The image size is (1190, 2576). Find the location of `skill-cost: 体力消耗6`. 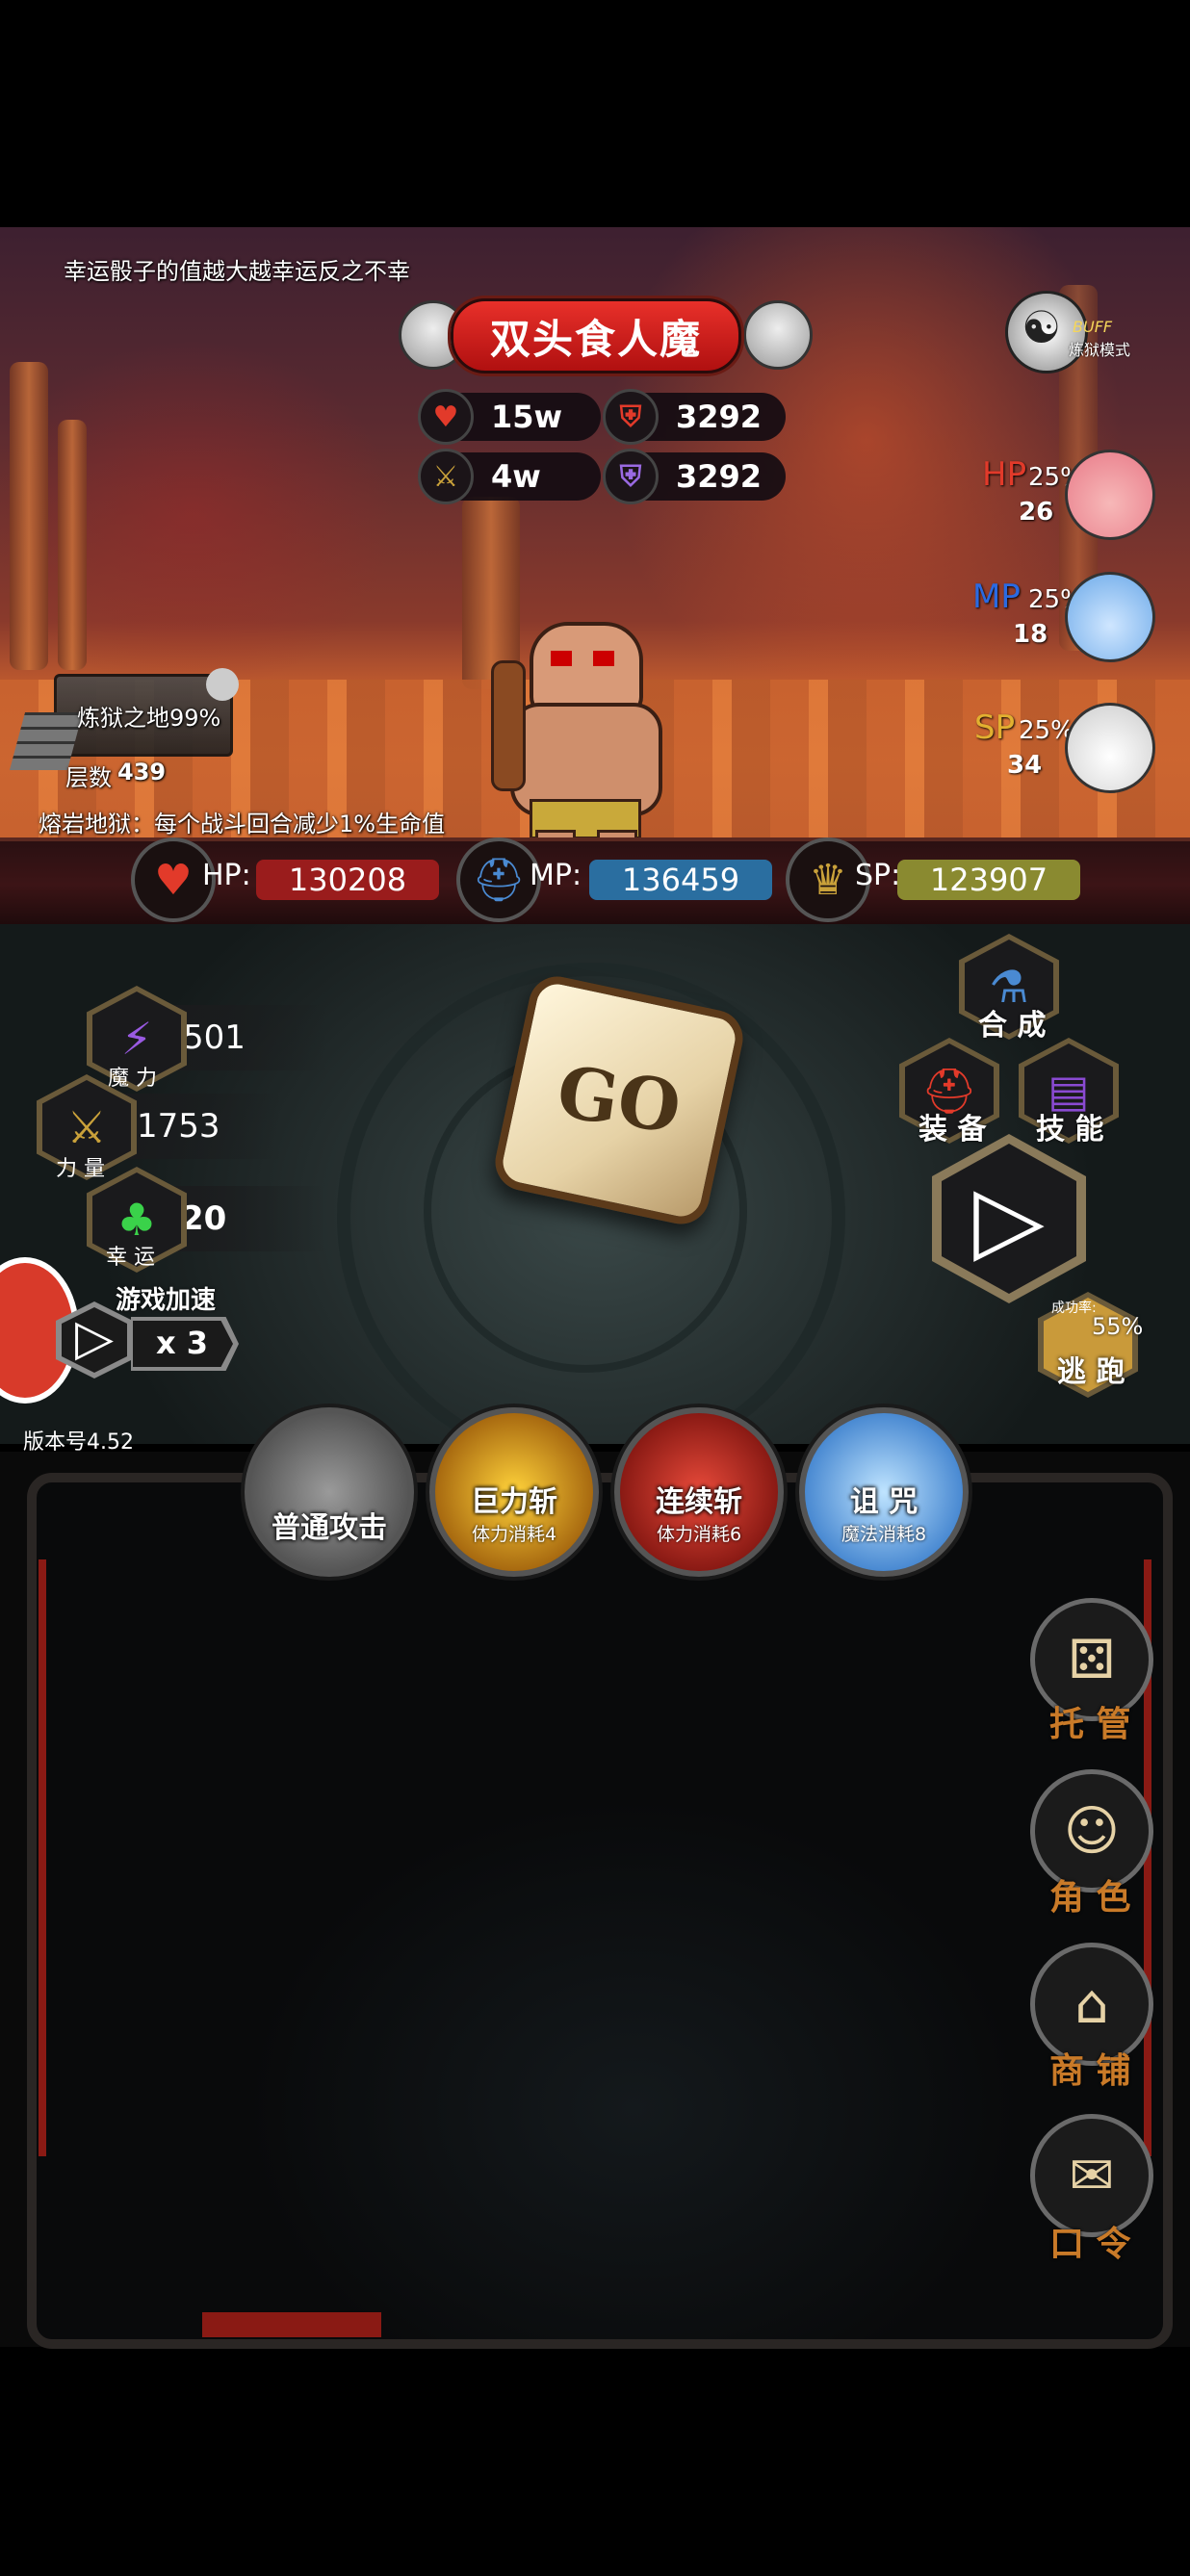

skill-cost: 体力消耗6 is located at coordinates (699, 1535).